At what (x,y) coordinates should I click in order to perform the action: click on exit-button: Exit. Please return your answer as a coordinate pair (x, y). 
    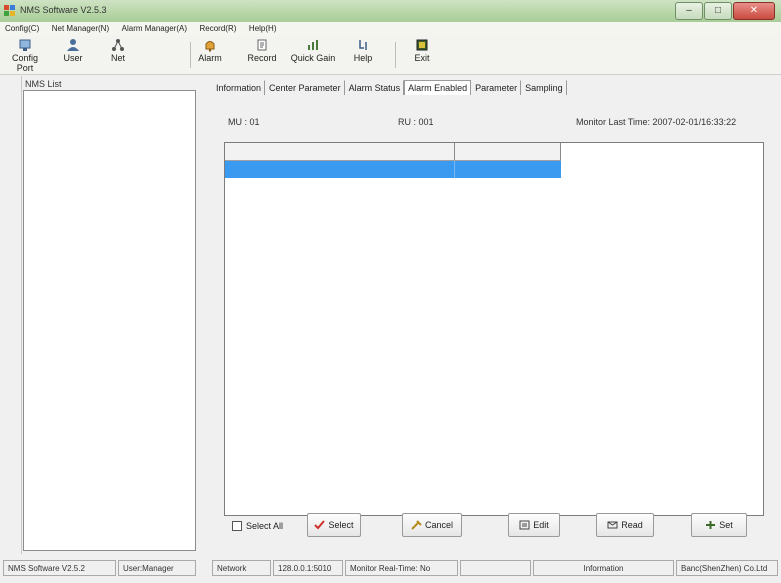
    Looking at the image, I should click on (422, 50).